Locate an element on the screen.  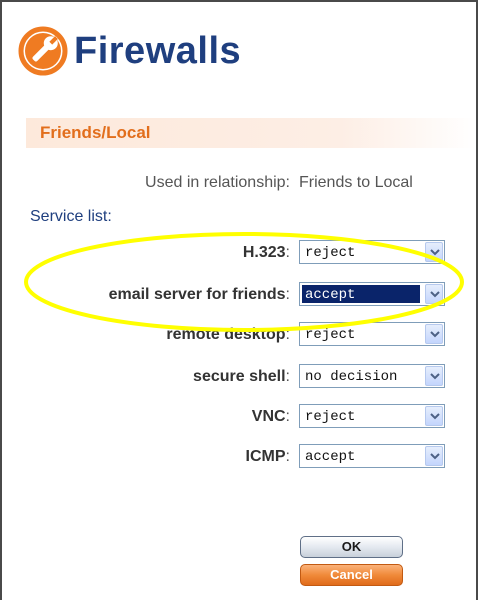
service-select-h323: reject is located at coordinates (372, 252).